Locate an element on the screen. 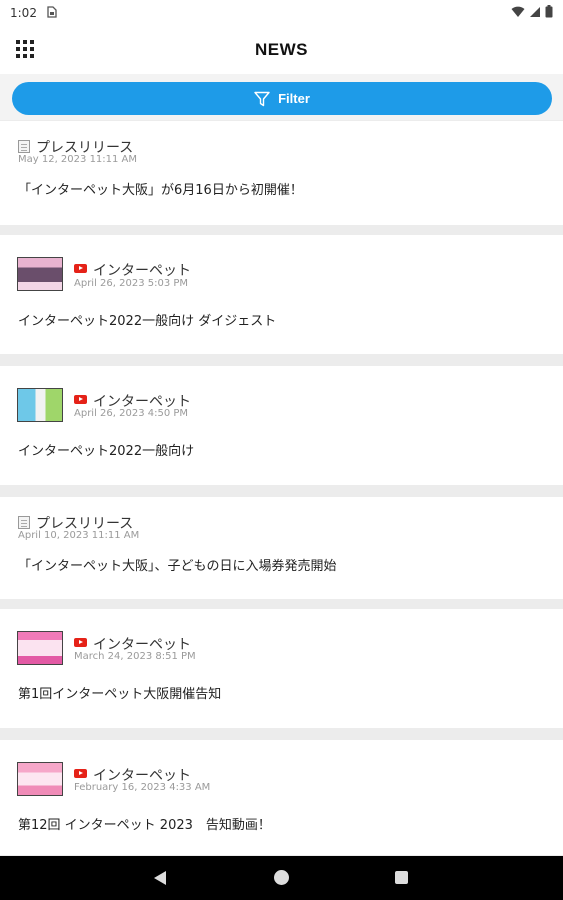 This screenshot has width=563, height=900. apps-grid-icon is located at coordinates (27, 51).